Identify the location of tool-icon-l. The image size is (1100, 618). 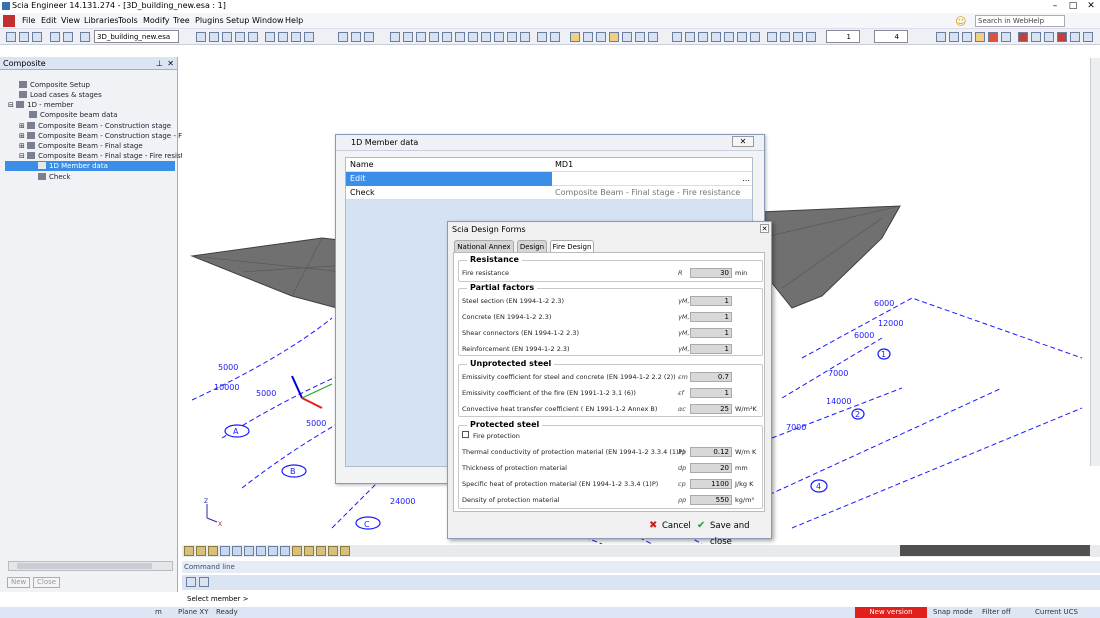
(1088, 37).